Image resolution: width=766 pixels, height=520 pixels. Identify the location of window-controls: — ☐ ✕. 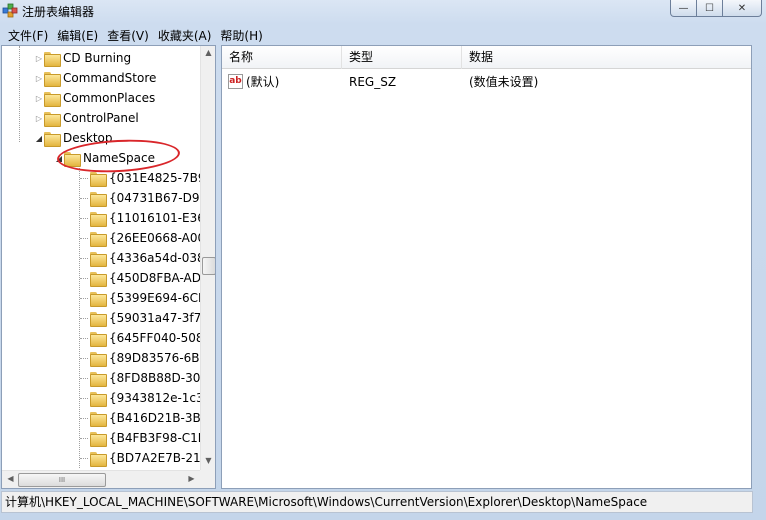
(716, 9).